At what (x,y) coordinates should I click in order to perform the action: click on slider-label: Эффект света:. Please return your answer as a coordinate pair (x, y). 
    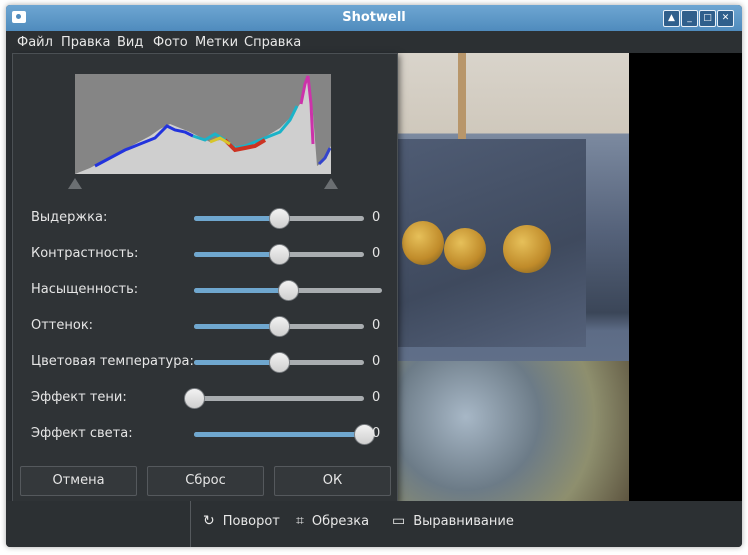
    Looking at the image, I should click on (82, 433).